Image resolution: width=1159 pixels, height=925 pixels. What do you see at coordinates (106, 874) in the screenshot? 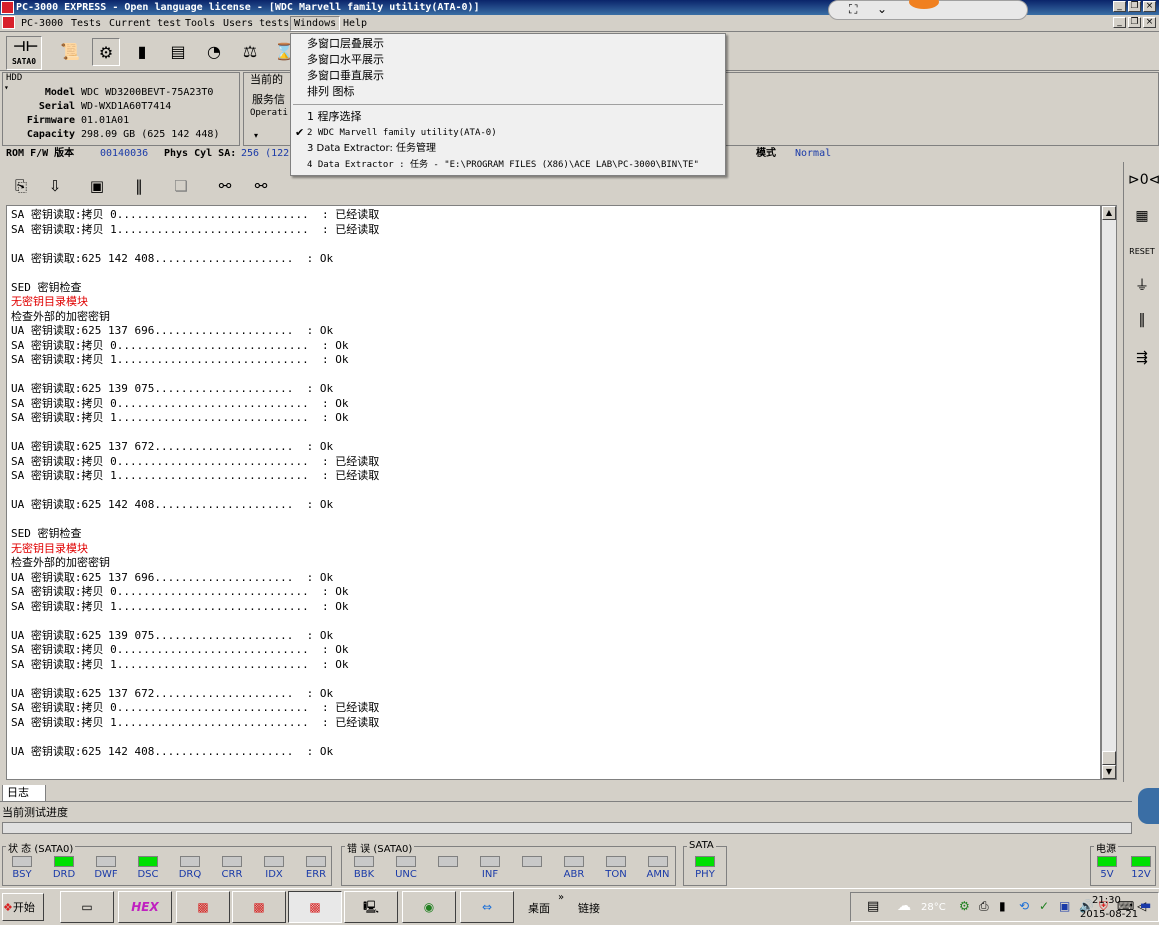
I see `led-label: DWF` at bounding box center [106, 874].